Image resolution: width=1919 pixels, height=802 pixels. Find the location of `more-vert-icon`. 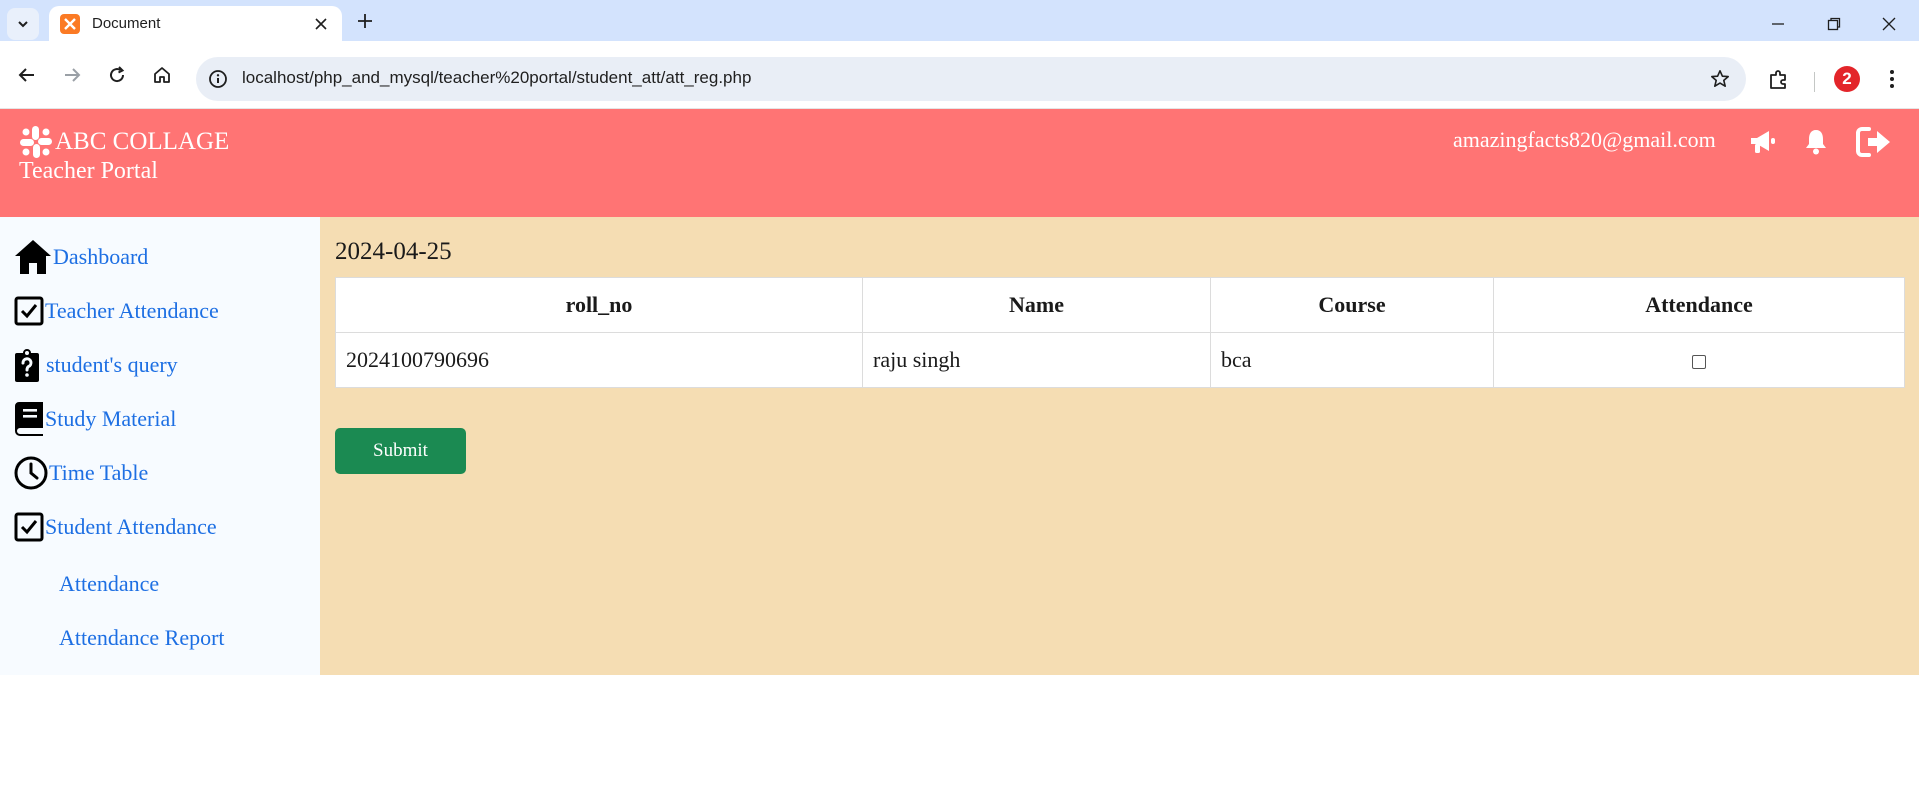

more-vert-icon is located at coordinates (1892, 79).